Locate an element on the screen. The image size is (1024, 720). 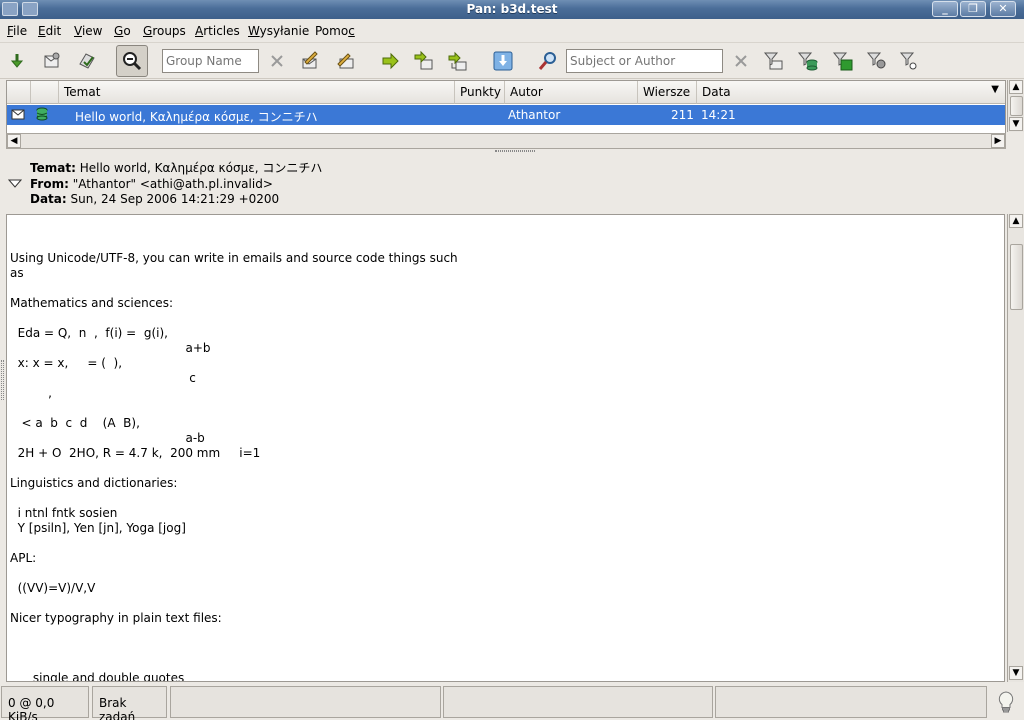
menu-go: Go is located at coordinates (122, 31).